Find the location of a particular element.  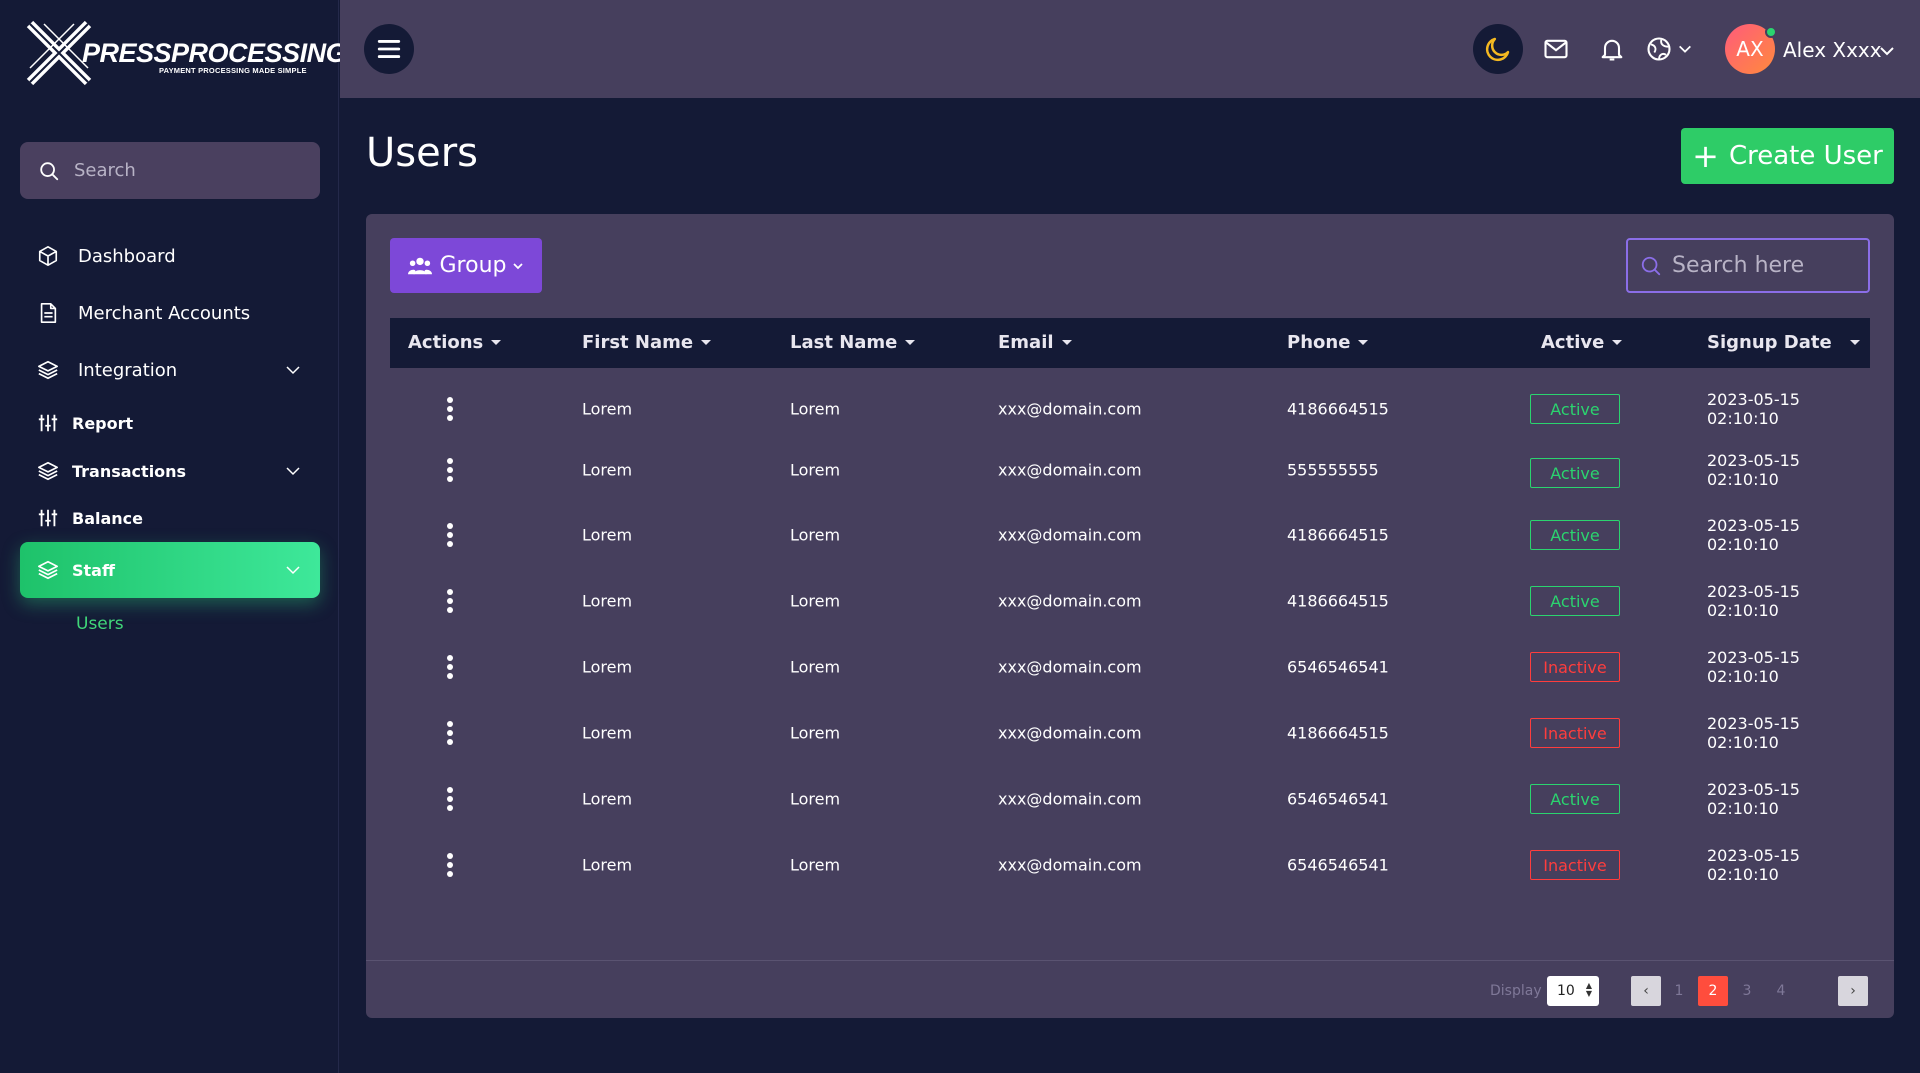

sidebar-search-input: Search is located at coordinates (170, 170).